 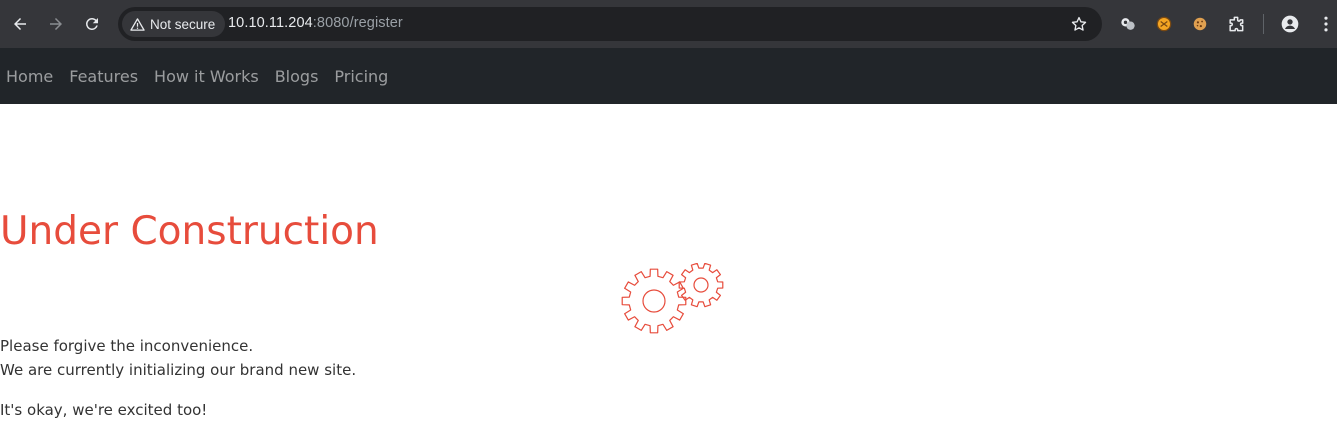 What do you see at coordinates (701, 285) in the screenshot?
I see `small-gear-icon` at bounding box center [701, 285].